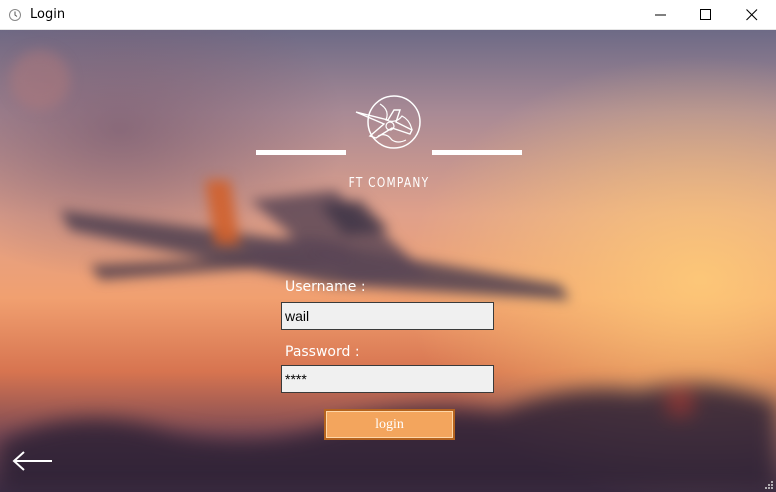  What do you see at coordinates (387, 379) in the screenshot?
I see `password-input` at bounding box center [387, 379].